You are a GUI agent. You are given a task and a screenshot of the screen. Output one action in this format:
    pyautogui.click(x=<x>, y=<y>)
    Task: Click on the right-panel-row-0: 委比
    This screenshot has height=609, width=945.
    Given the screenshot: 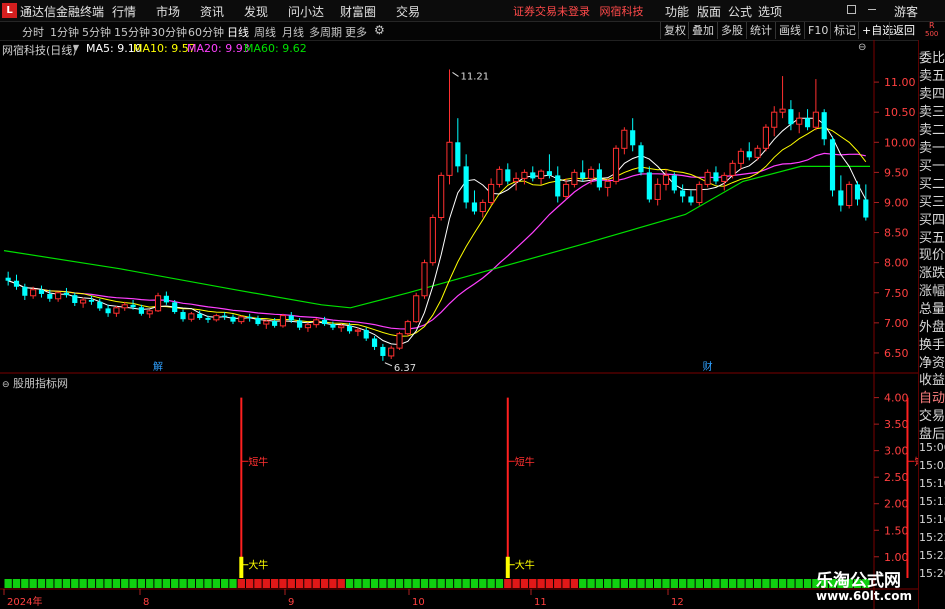 What is the action you would take?
    pyautogui.click(x=932, y=58)
    